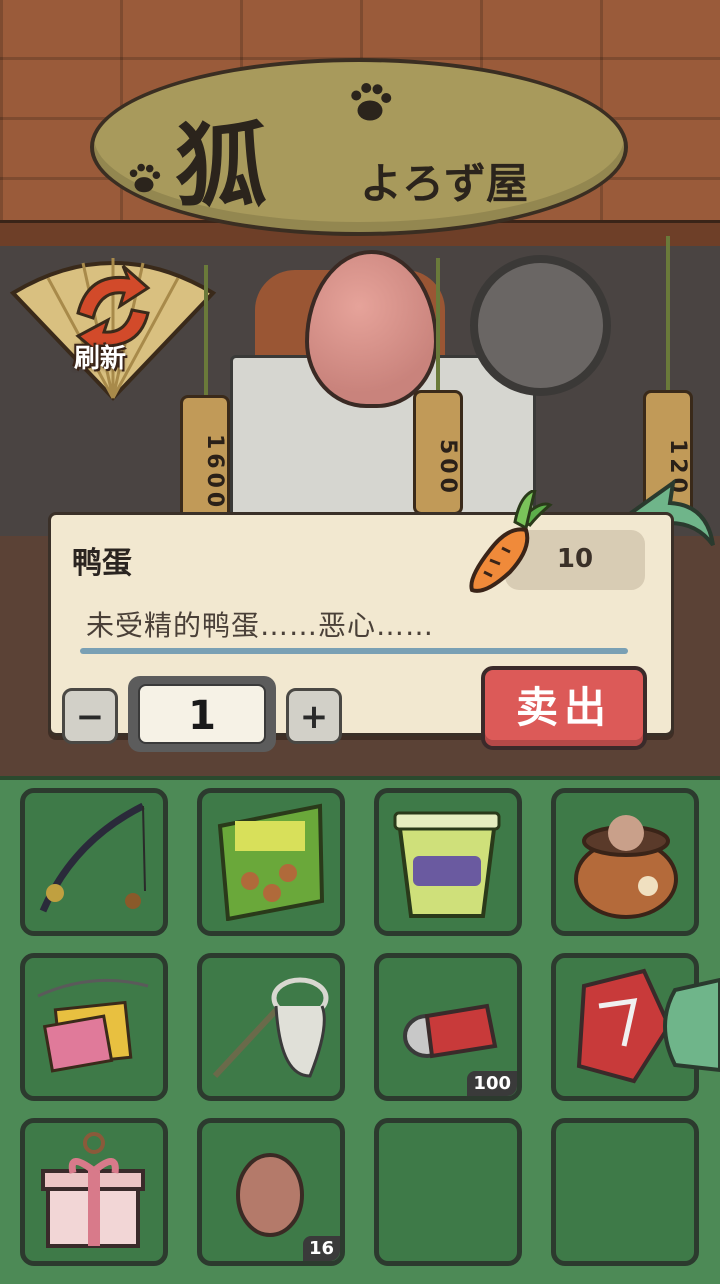 The image size is (720, 1284). I want to click on crushed-can-icon, so click(450, 1031).